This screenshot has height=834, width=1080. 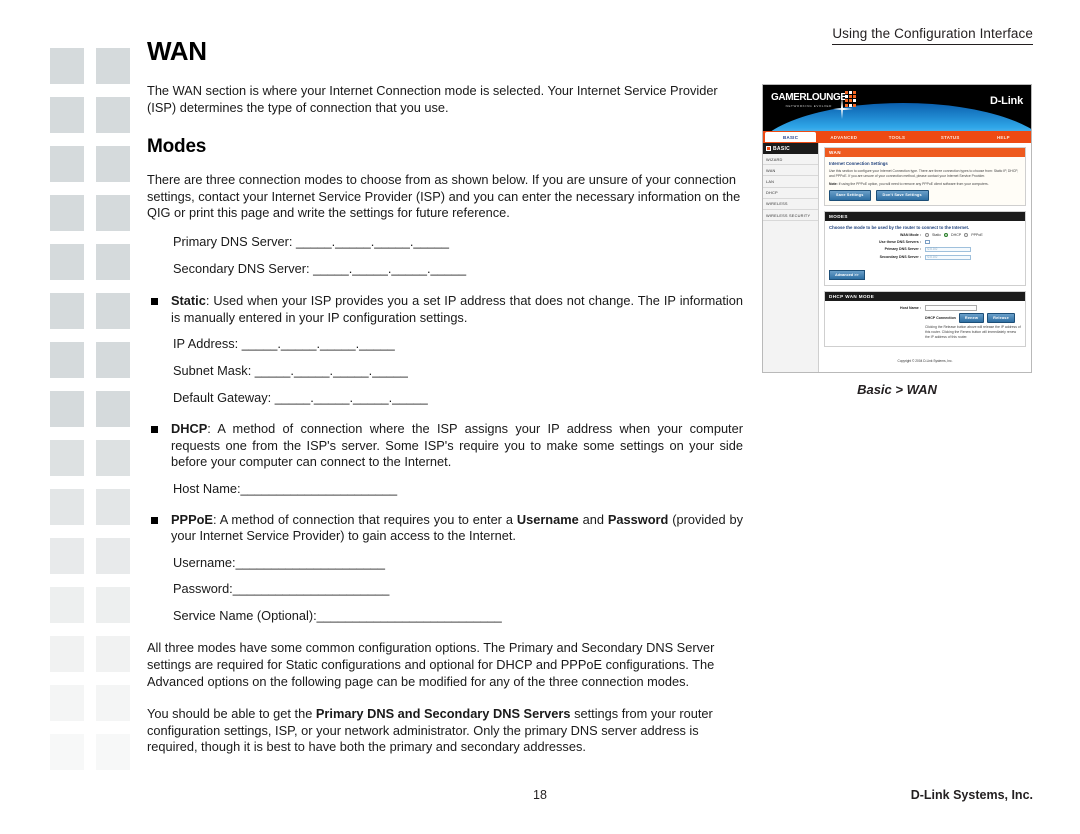 I want to click on advanced-button: Advanced >>, so click(x=847, y=274).